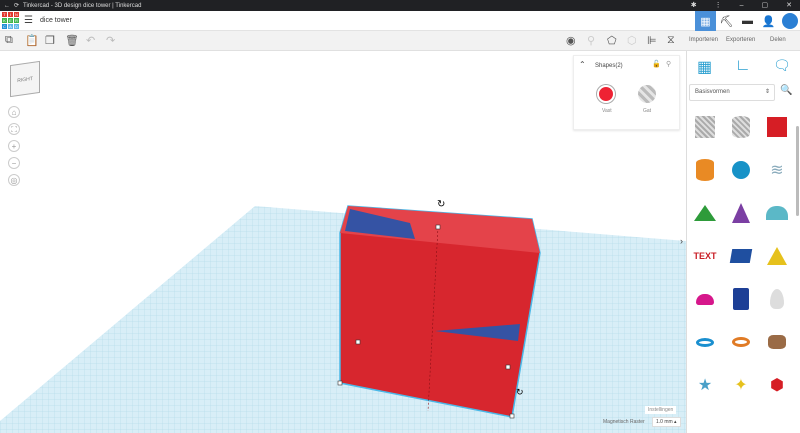  Describe the element at coordinates (72, 40) in the screenshot. I see `delete-icon: 🗑` at that location.